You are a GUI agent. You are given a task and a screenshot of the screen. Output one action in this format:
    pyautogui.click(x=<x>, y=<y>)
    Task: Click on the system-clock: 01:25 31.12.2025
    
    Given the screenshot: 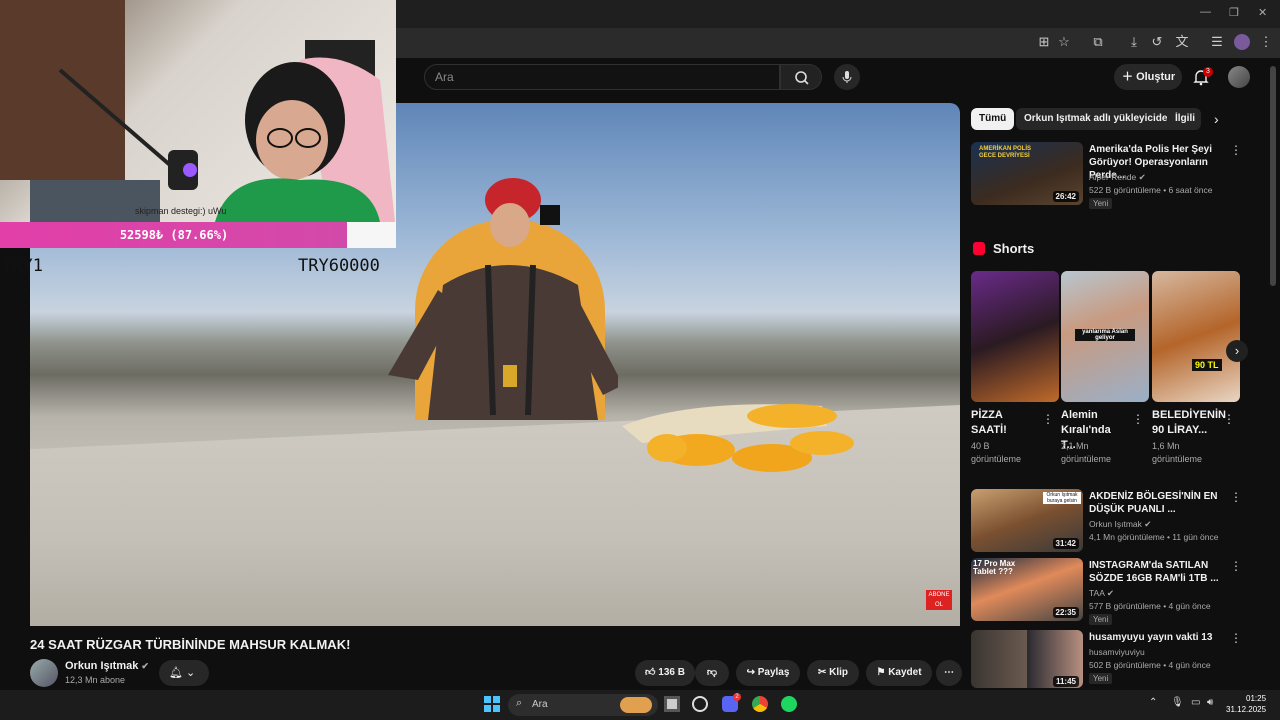 What is the action you would take?
    pyautogui.click(x=1246, y=704)
    